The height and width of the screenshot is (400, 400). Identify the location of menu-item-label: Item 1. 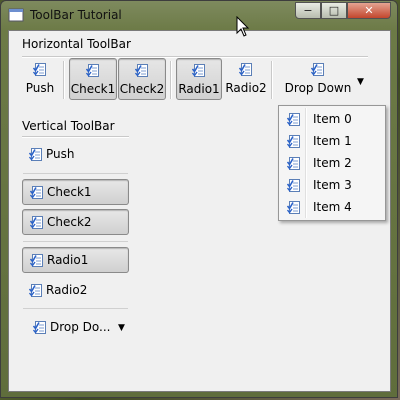
(332, 141).